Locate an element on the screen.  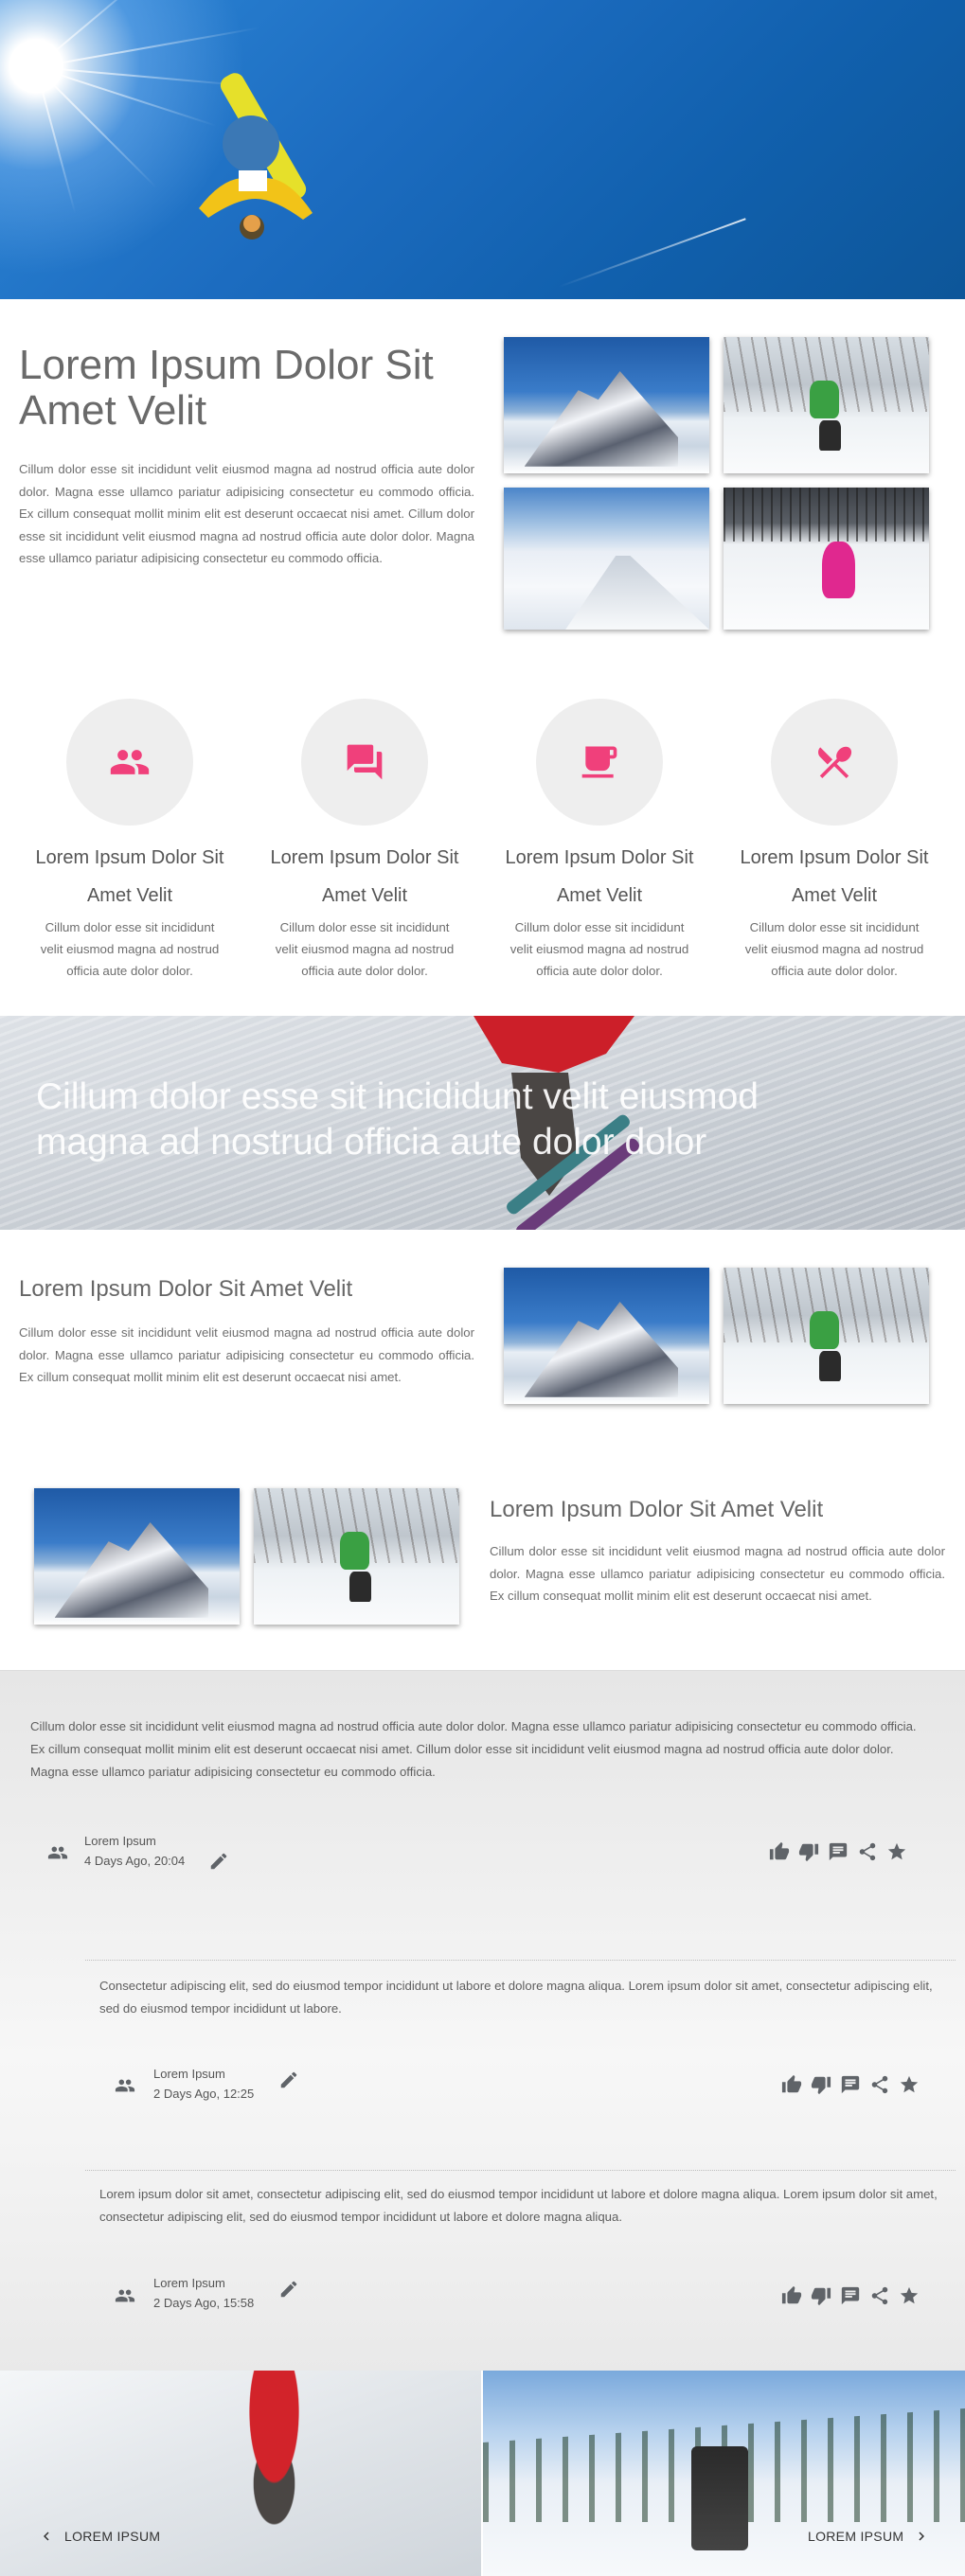
section2-title: Lorem Ipsum Dolor Sit Amet Velit is located at coordinates (186, 1289).